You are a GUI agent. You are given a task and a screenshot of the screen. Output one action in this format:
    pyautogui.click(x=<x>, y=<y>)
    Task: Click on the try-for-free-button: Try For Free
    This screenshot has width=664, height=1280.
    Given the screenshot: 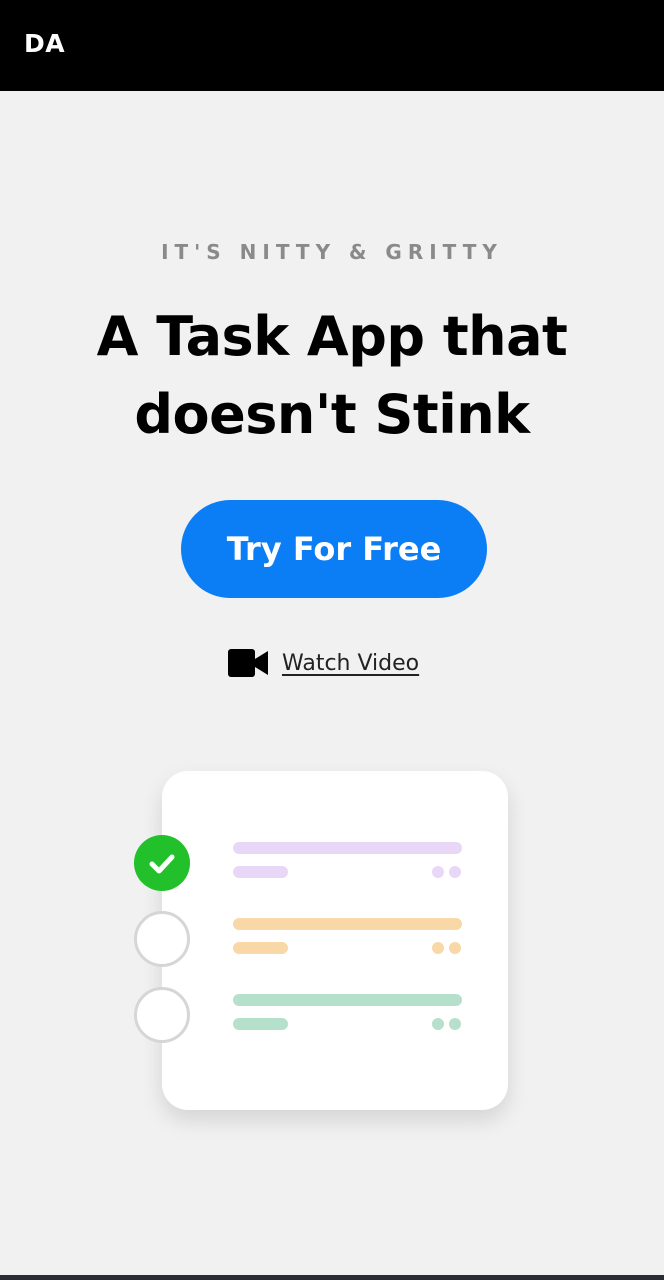 What is the action you would take?
    pyautogui.click(x=334, y=549)
    